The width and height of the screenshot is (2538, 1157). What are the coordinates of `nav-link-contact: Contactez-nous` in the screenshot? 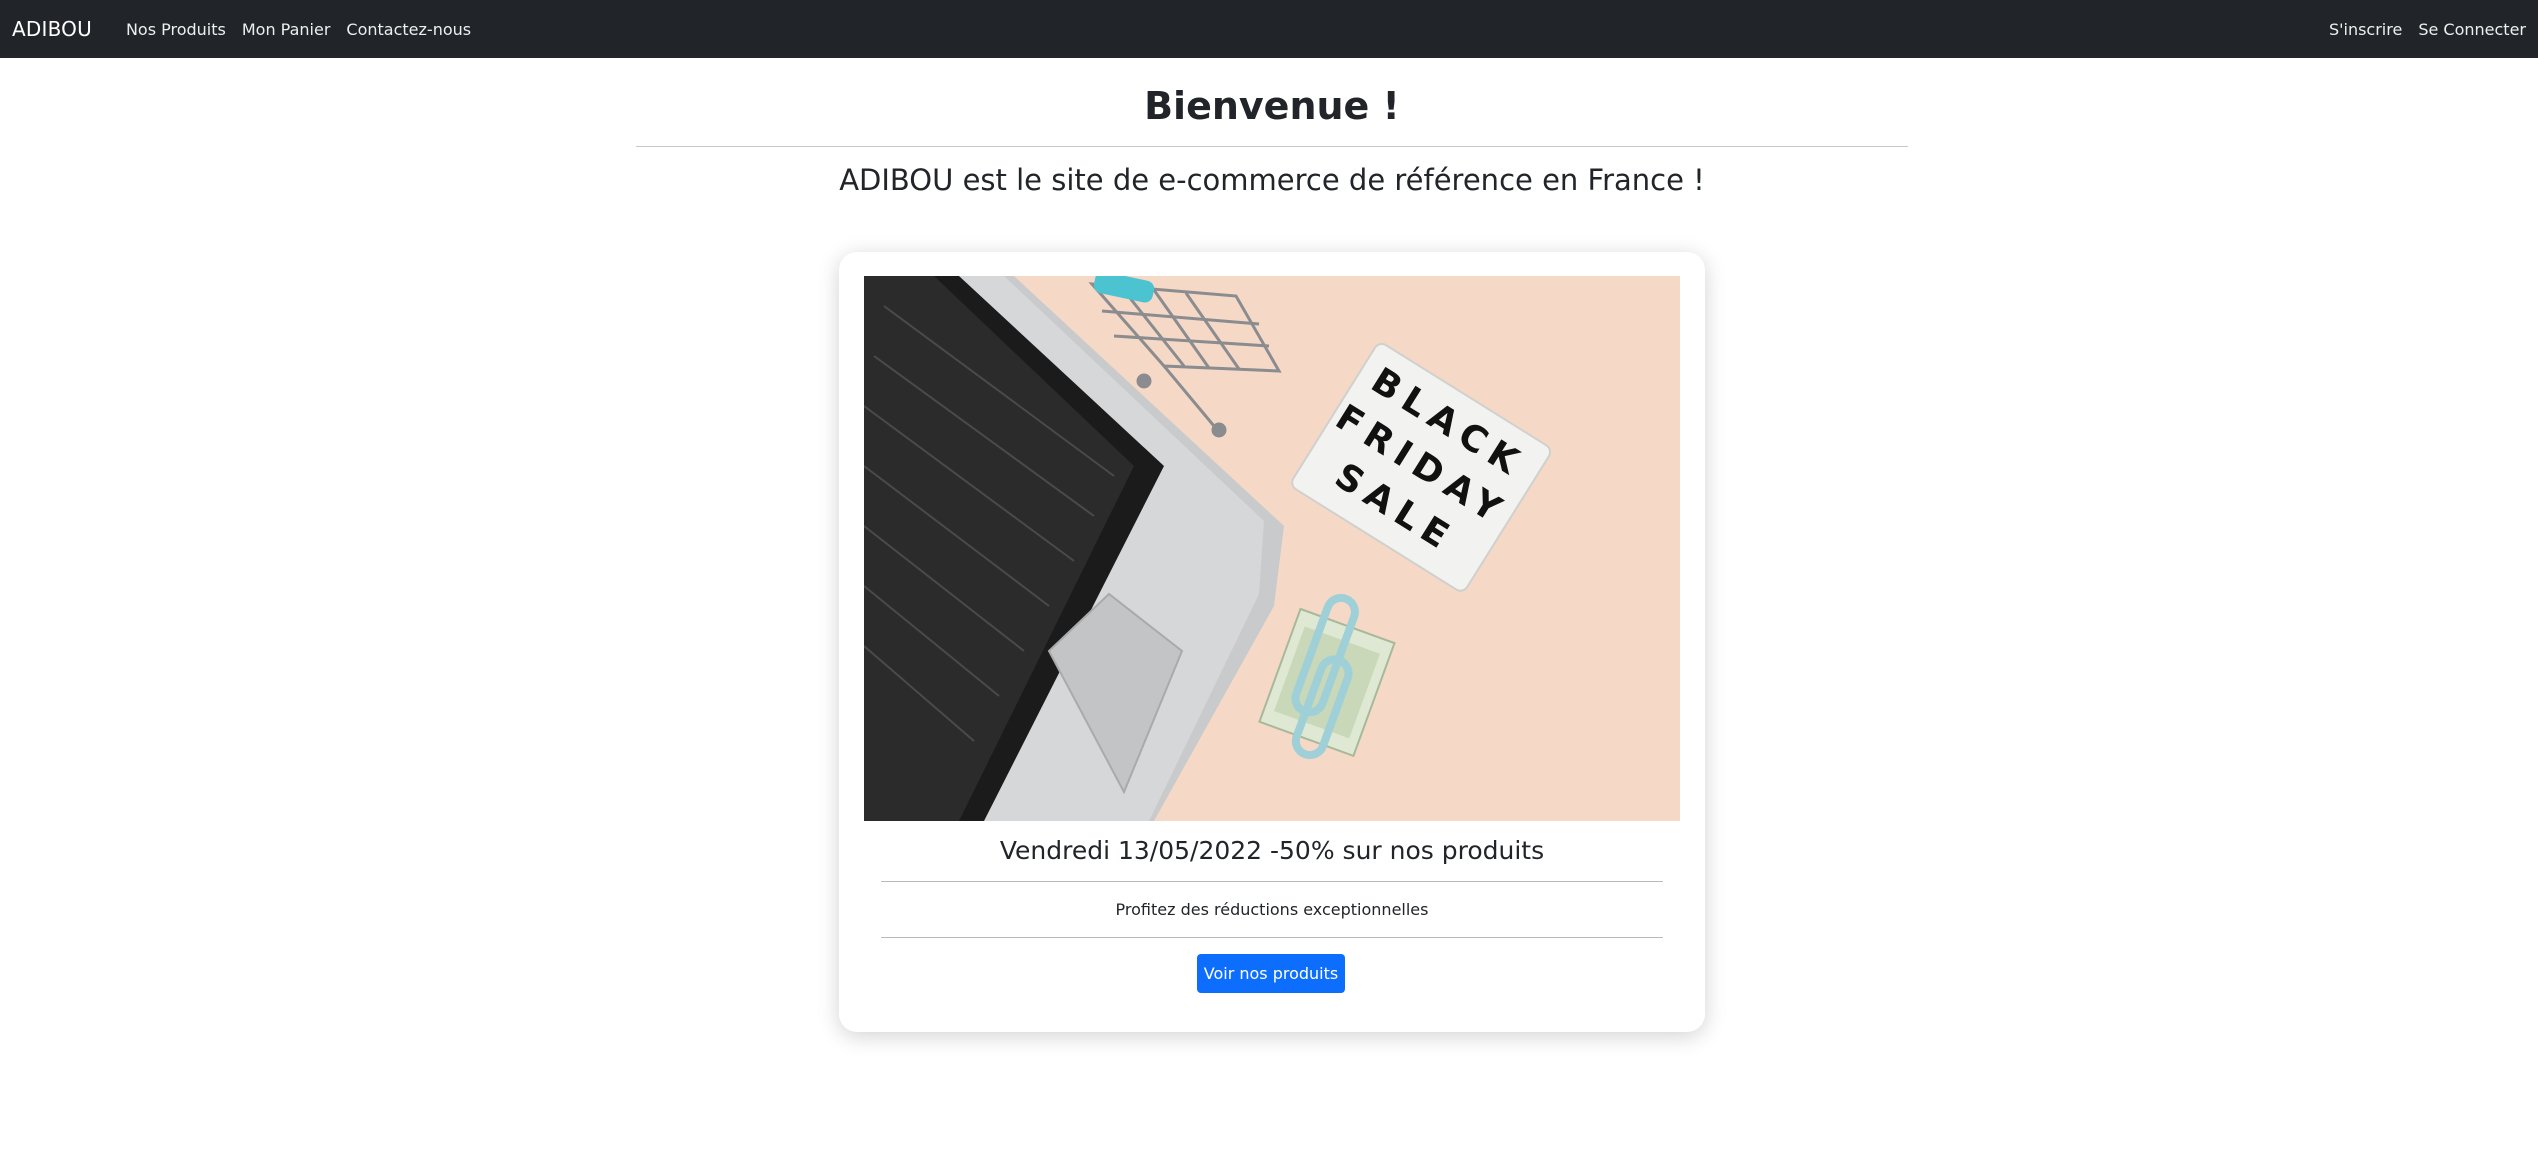 It's located at (408, 29).